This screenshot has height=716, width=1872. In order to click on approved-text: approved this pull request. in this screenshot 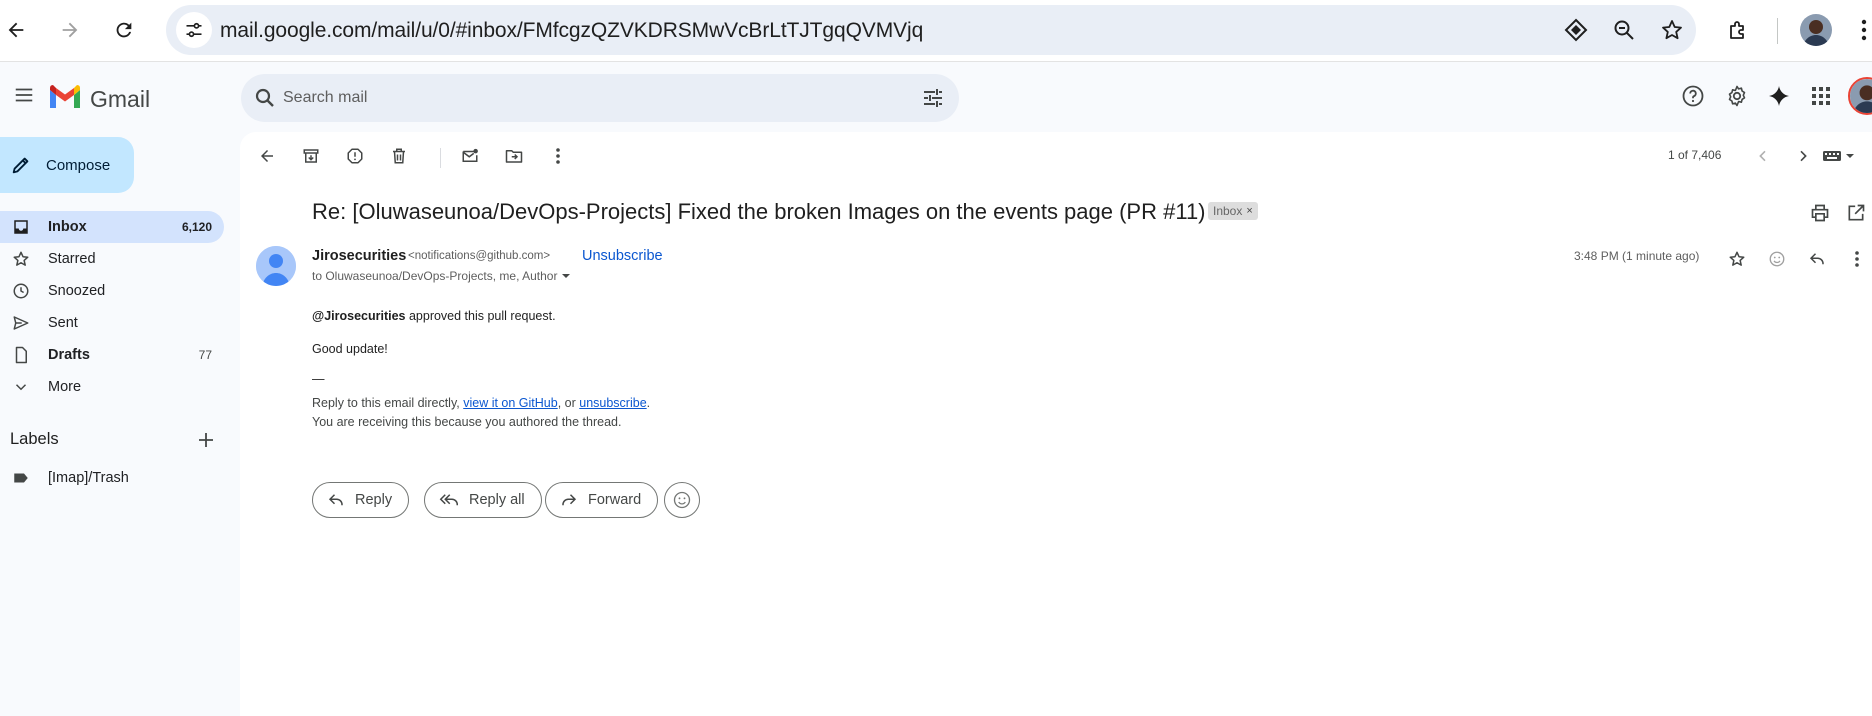, I will do `click(480, 316)`.